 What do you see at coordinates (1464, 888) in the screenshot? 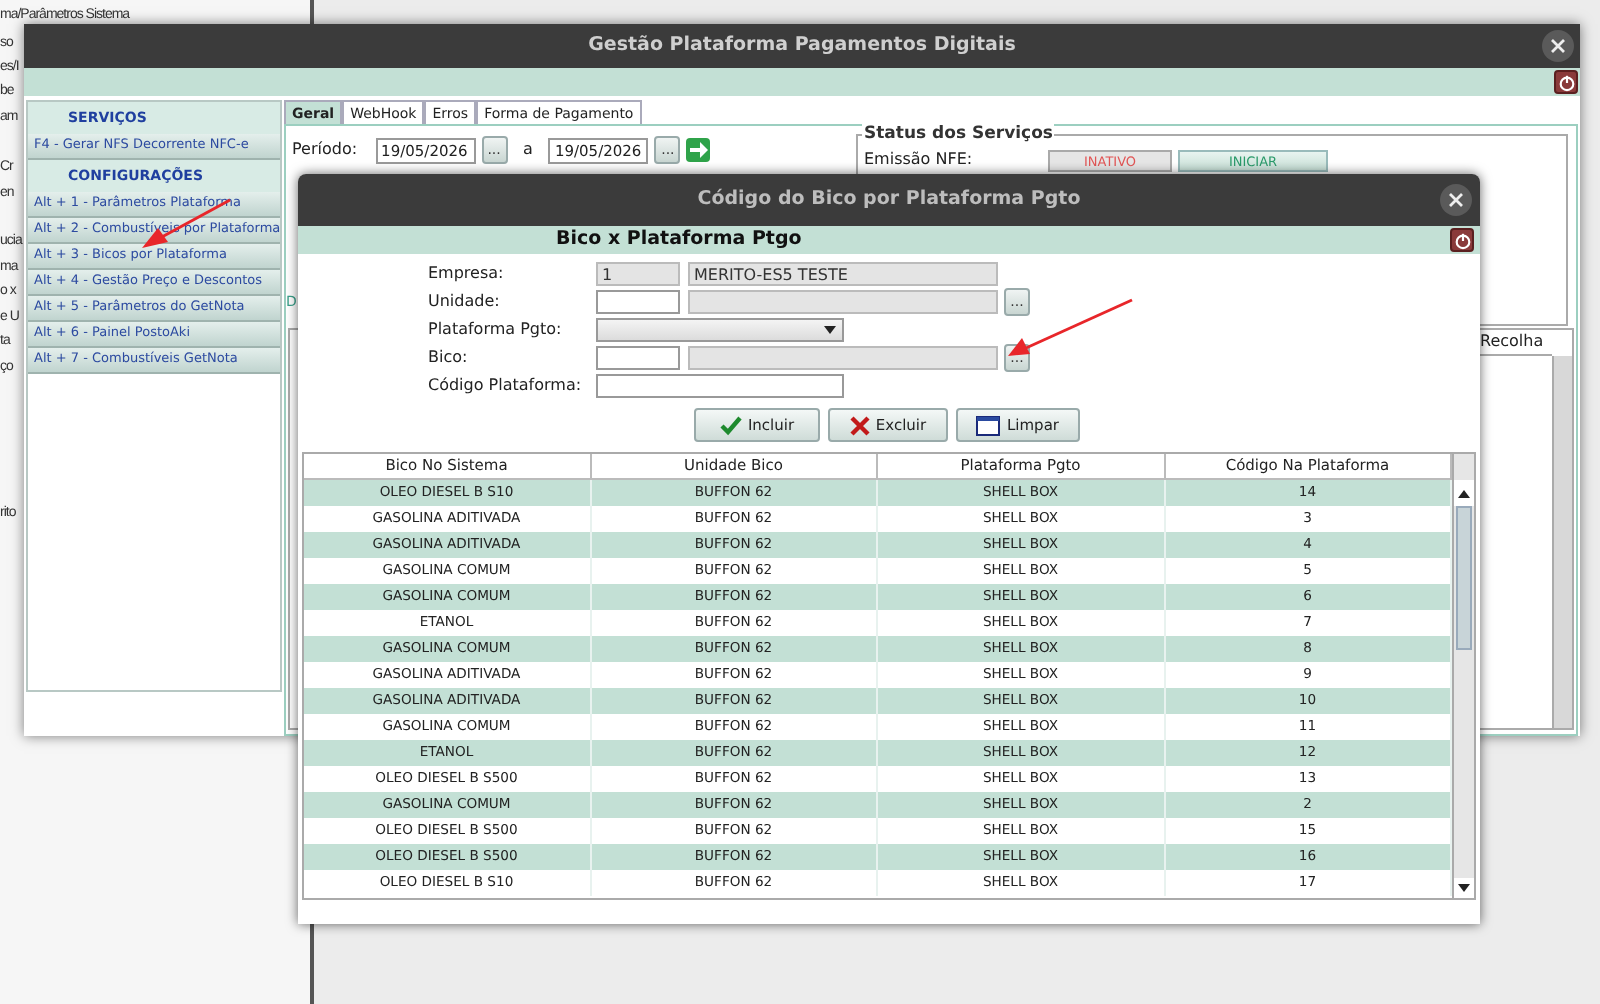
I see `scroll-down-icon` at bounding box center [1464, 888].